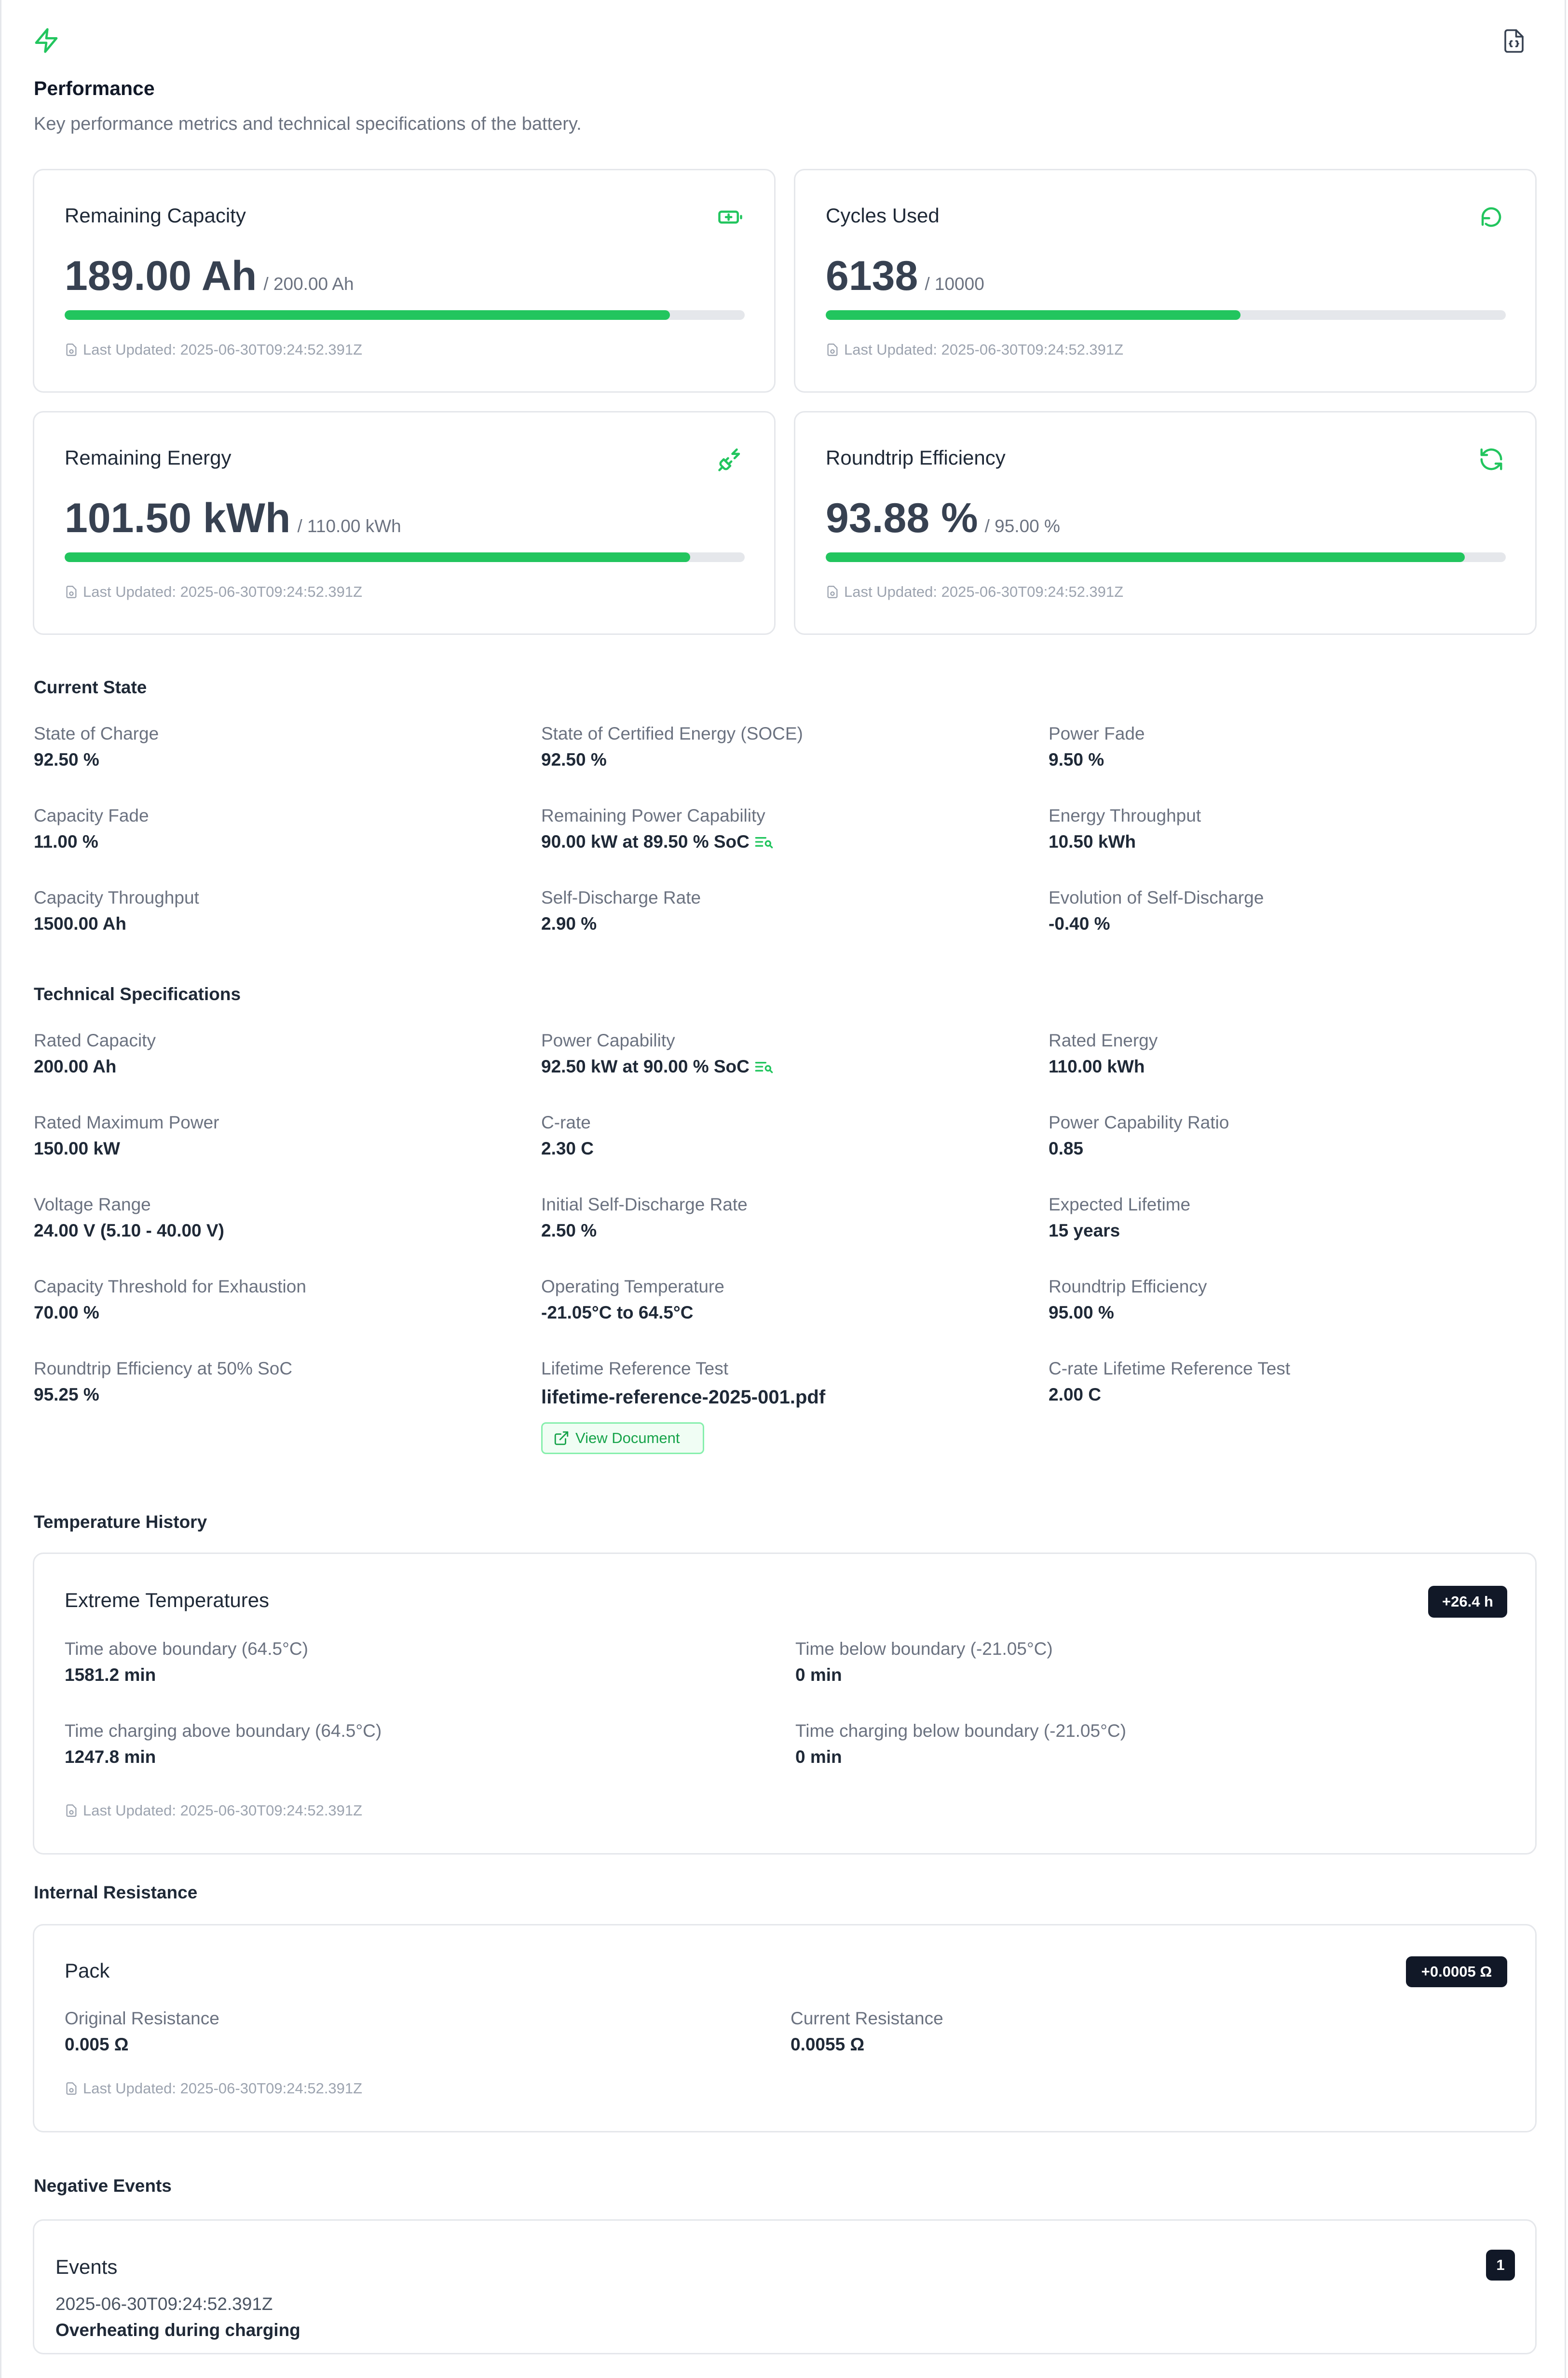 The image size is (1568, 2378). I want to click on plug-zap-icon, so click(730, 459).